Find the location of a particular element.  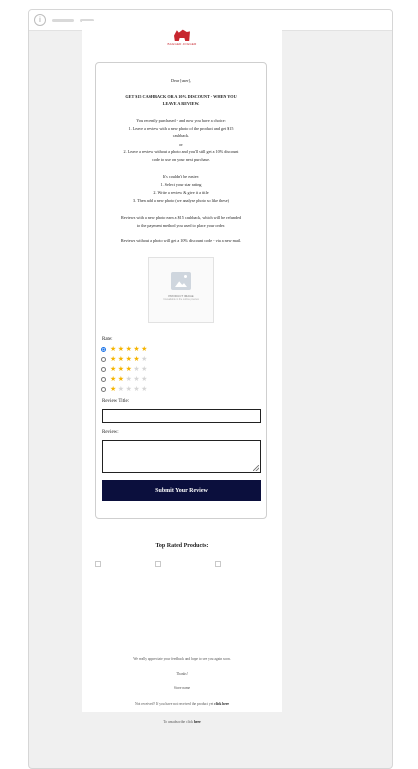

headline-line2: LEAVE A REVIEW. is located at coordinates (181, 103).